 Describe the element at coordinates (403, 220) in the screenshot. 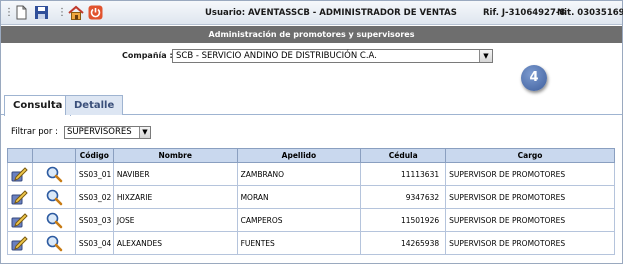

I see `cell-cedula: 11501926` at that location.